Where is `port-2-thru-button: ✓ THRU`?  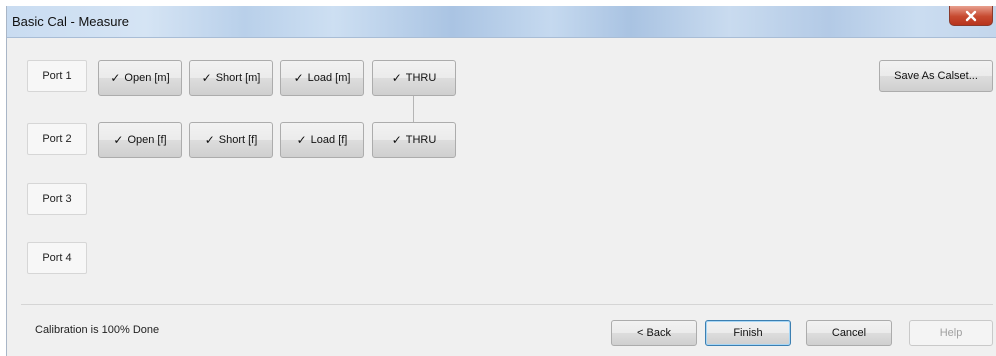 port-2-thru-button: ✓ THRU is located at coordinates (414, 140).